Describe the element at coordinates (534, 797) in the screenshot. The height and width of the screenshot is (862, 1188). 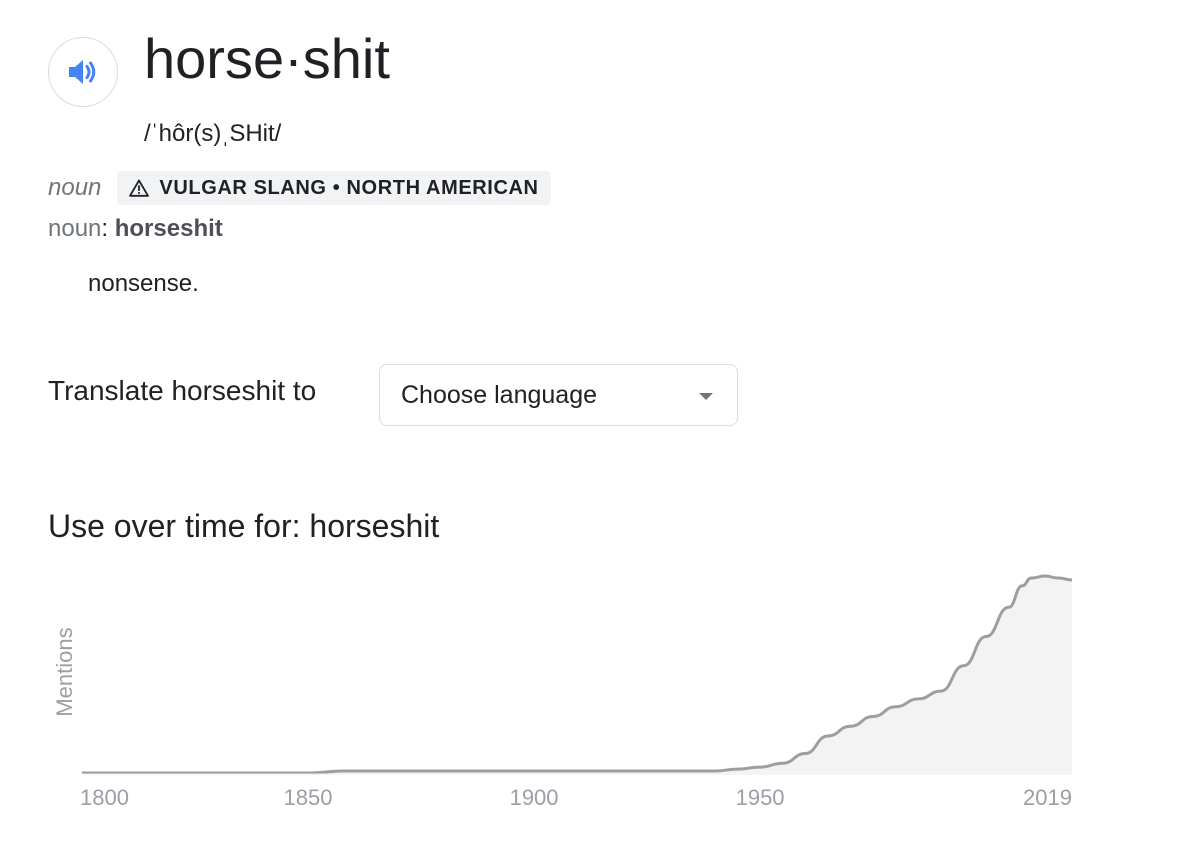
I see `x-tick-label: 1900` at that location.